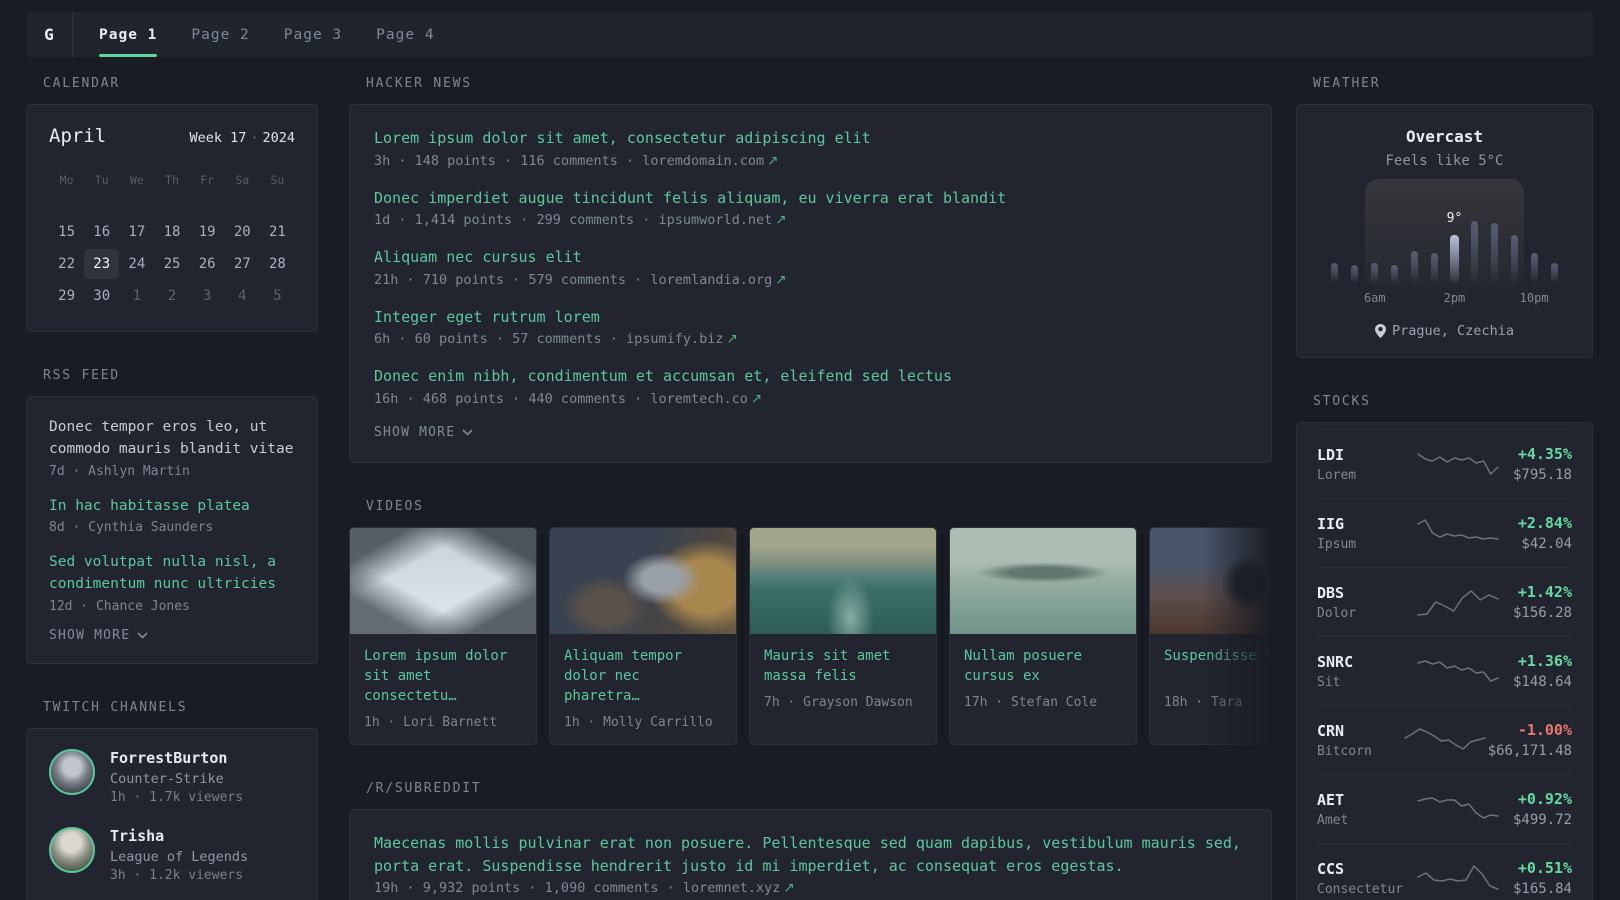 This screenshot has height=900, width=1620. I want to click on item-domain-link: loremlandia.org ↗, so click(718, 280).